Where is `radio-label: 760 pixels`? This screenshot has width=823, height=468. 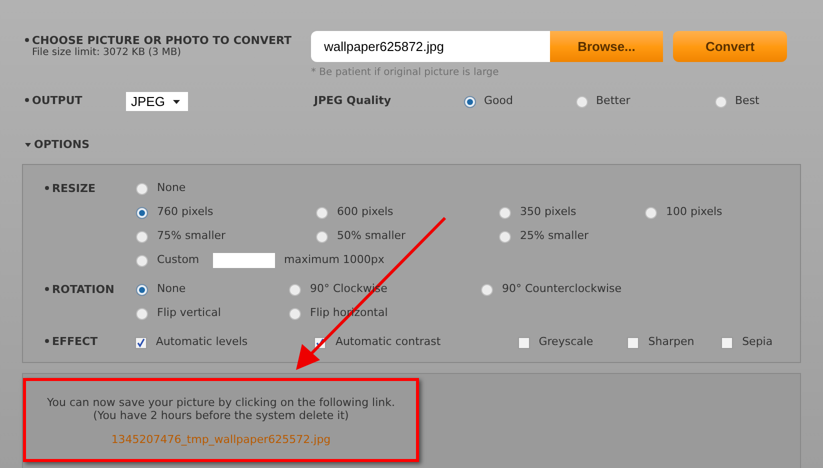 radio-label: 760 pixels is located at coordinates (185, 212).